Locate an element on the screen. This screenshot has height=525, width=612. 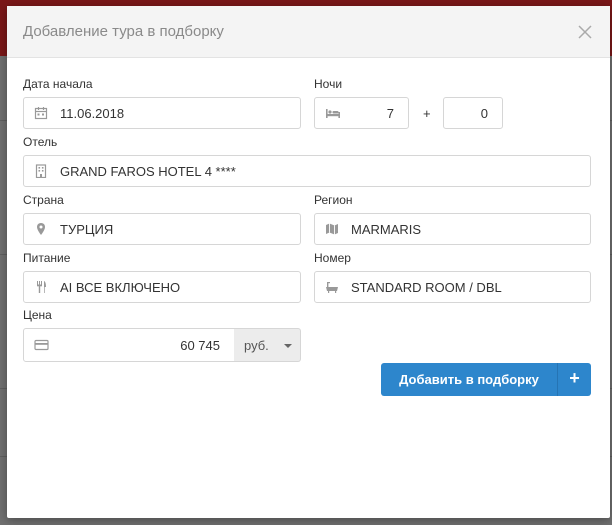
currency-select: руб. is located at coordinates (267, 345).